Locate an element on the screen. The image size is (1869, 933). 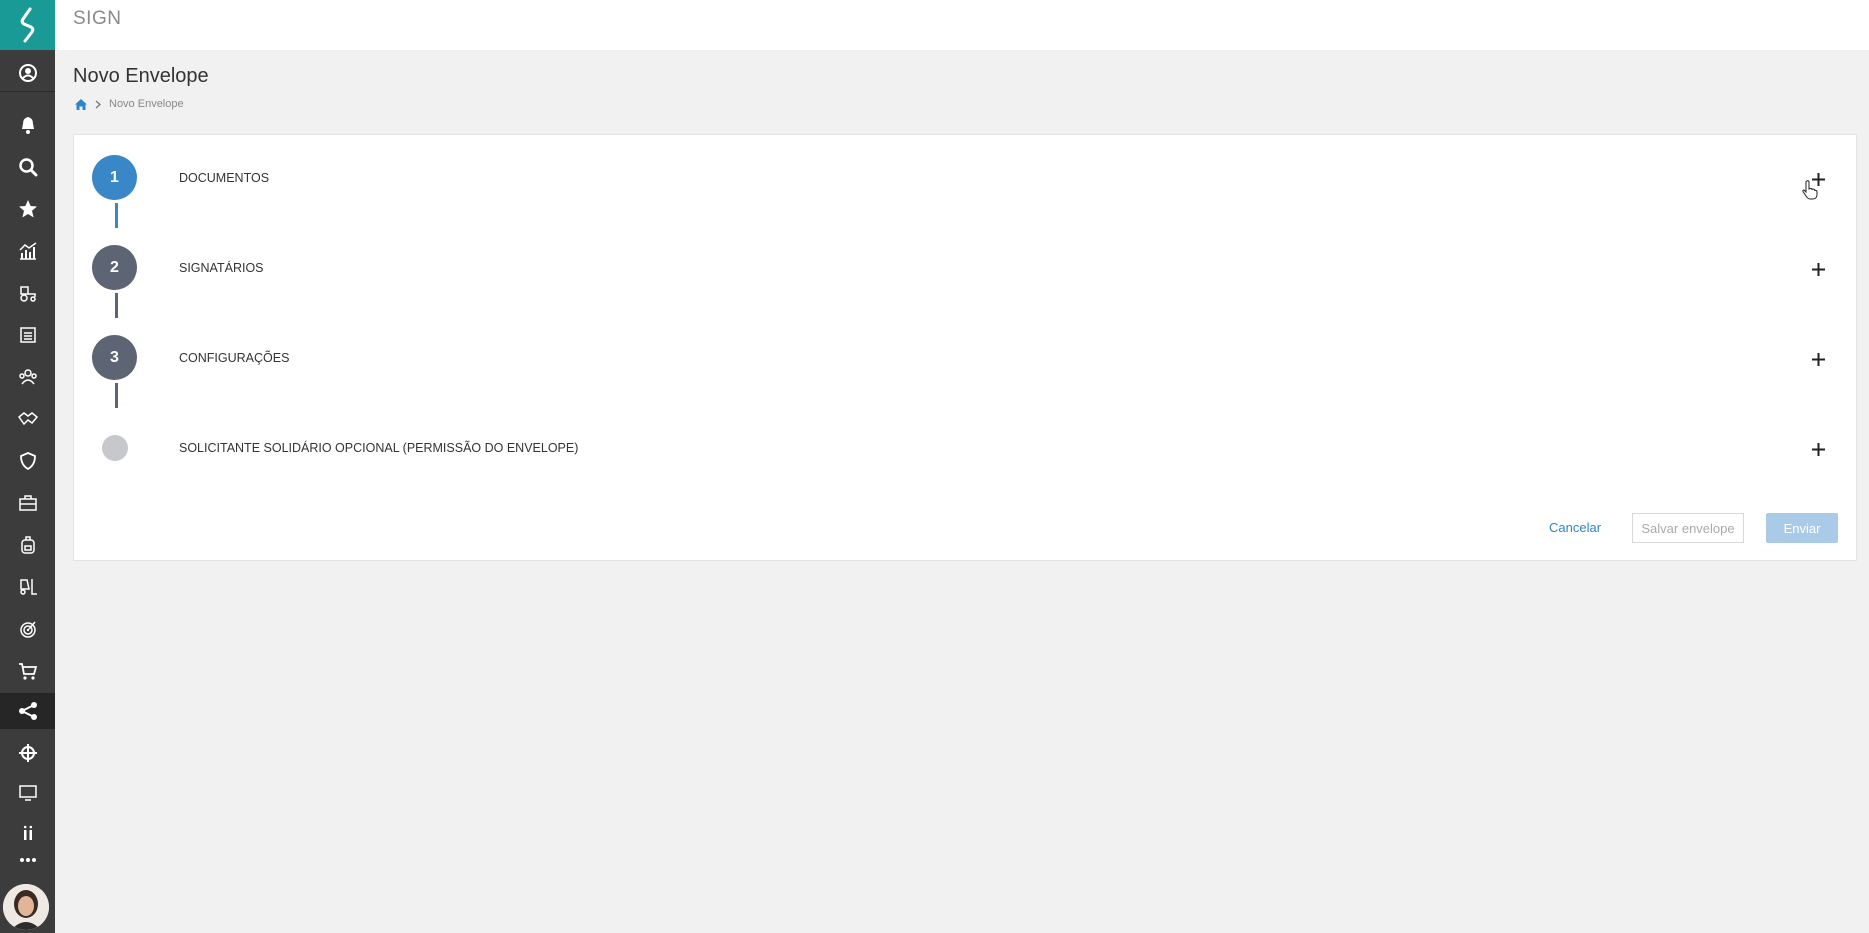
pointer-cursor-icon is located at coordinates (1810, 192).